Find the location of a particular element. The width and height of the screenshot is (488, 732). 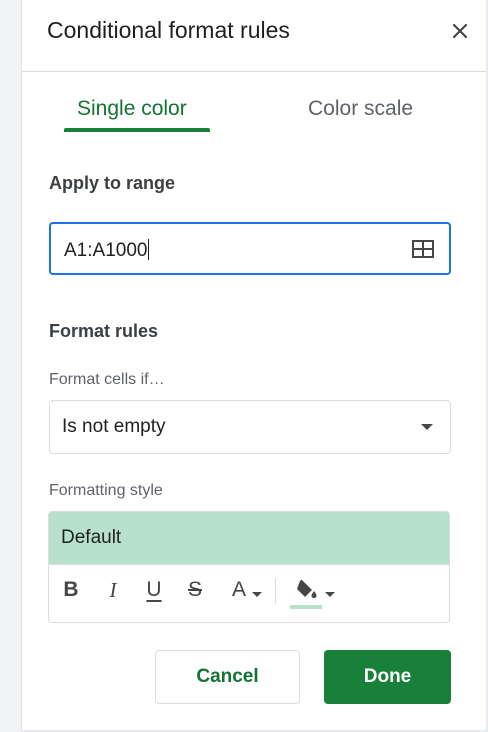

style-preset-dropdown: Default is located at coordinates (249, 538).